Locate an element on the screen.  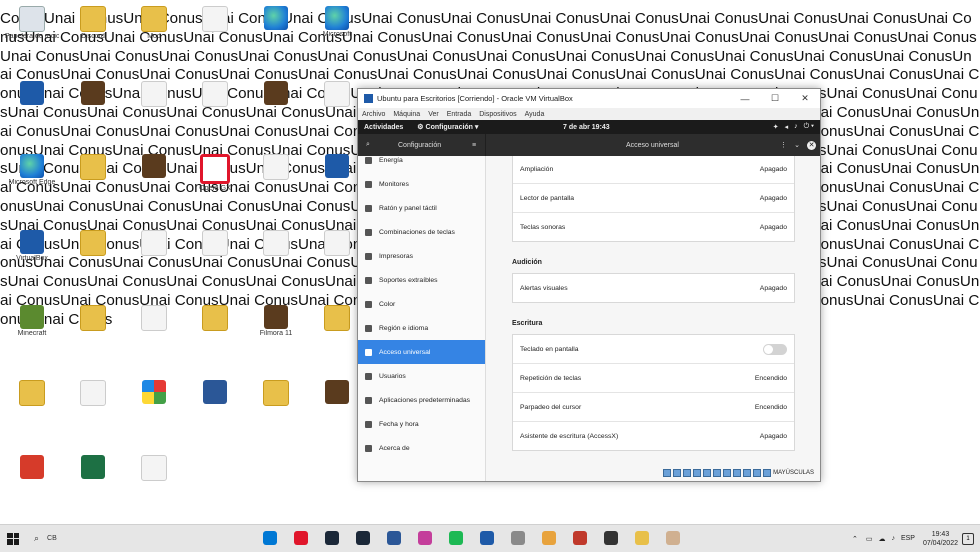
setting-row: Alertas visuales Apagado is located at coordinates (653, 288).